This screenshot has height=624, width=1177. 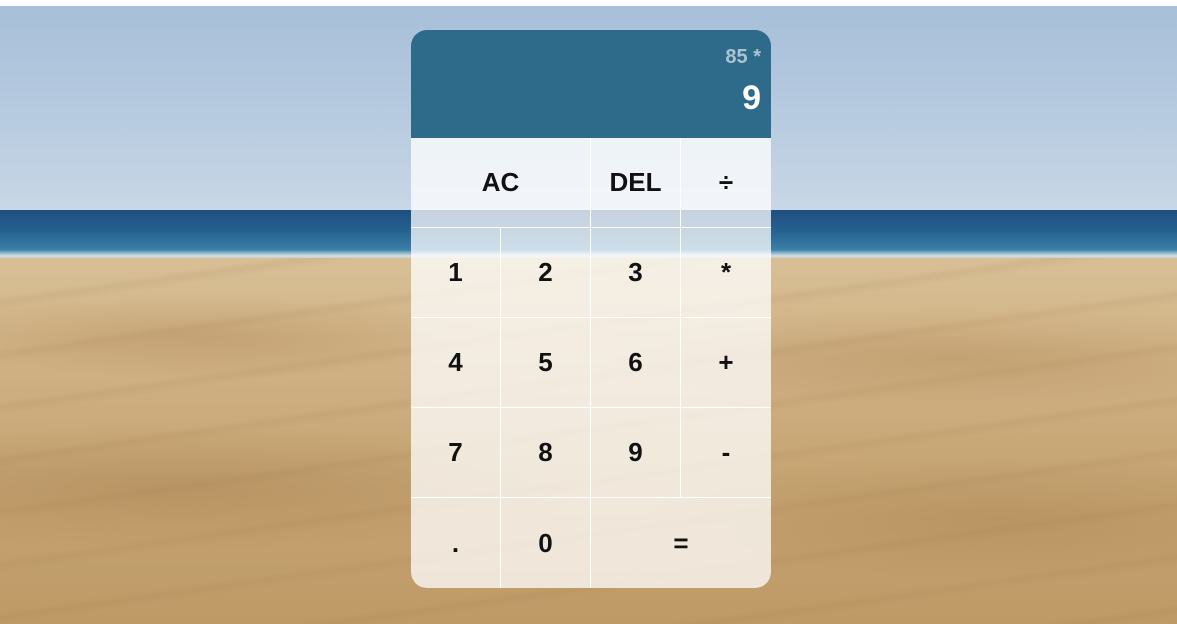 I want to click on all-clear-button: AC, so click(x=501, y=183).